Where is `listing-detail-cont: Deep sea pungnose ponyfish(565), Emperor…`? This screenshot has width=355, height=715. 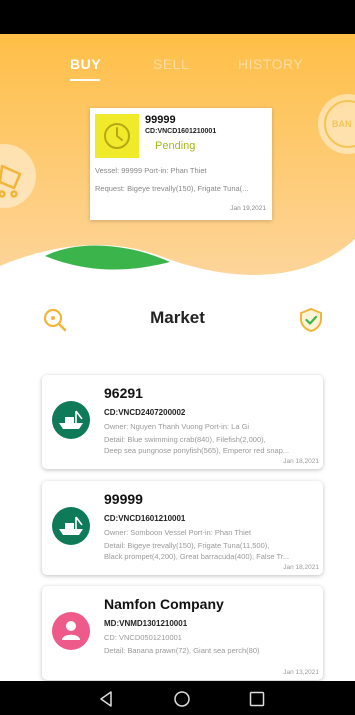
listing-detail-cont: Deep sea pungnose ponyfish(565), Emperor… is located at coordinates (197, 450).